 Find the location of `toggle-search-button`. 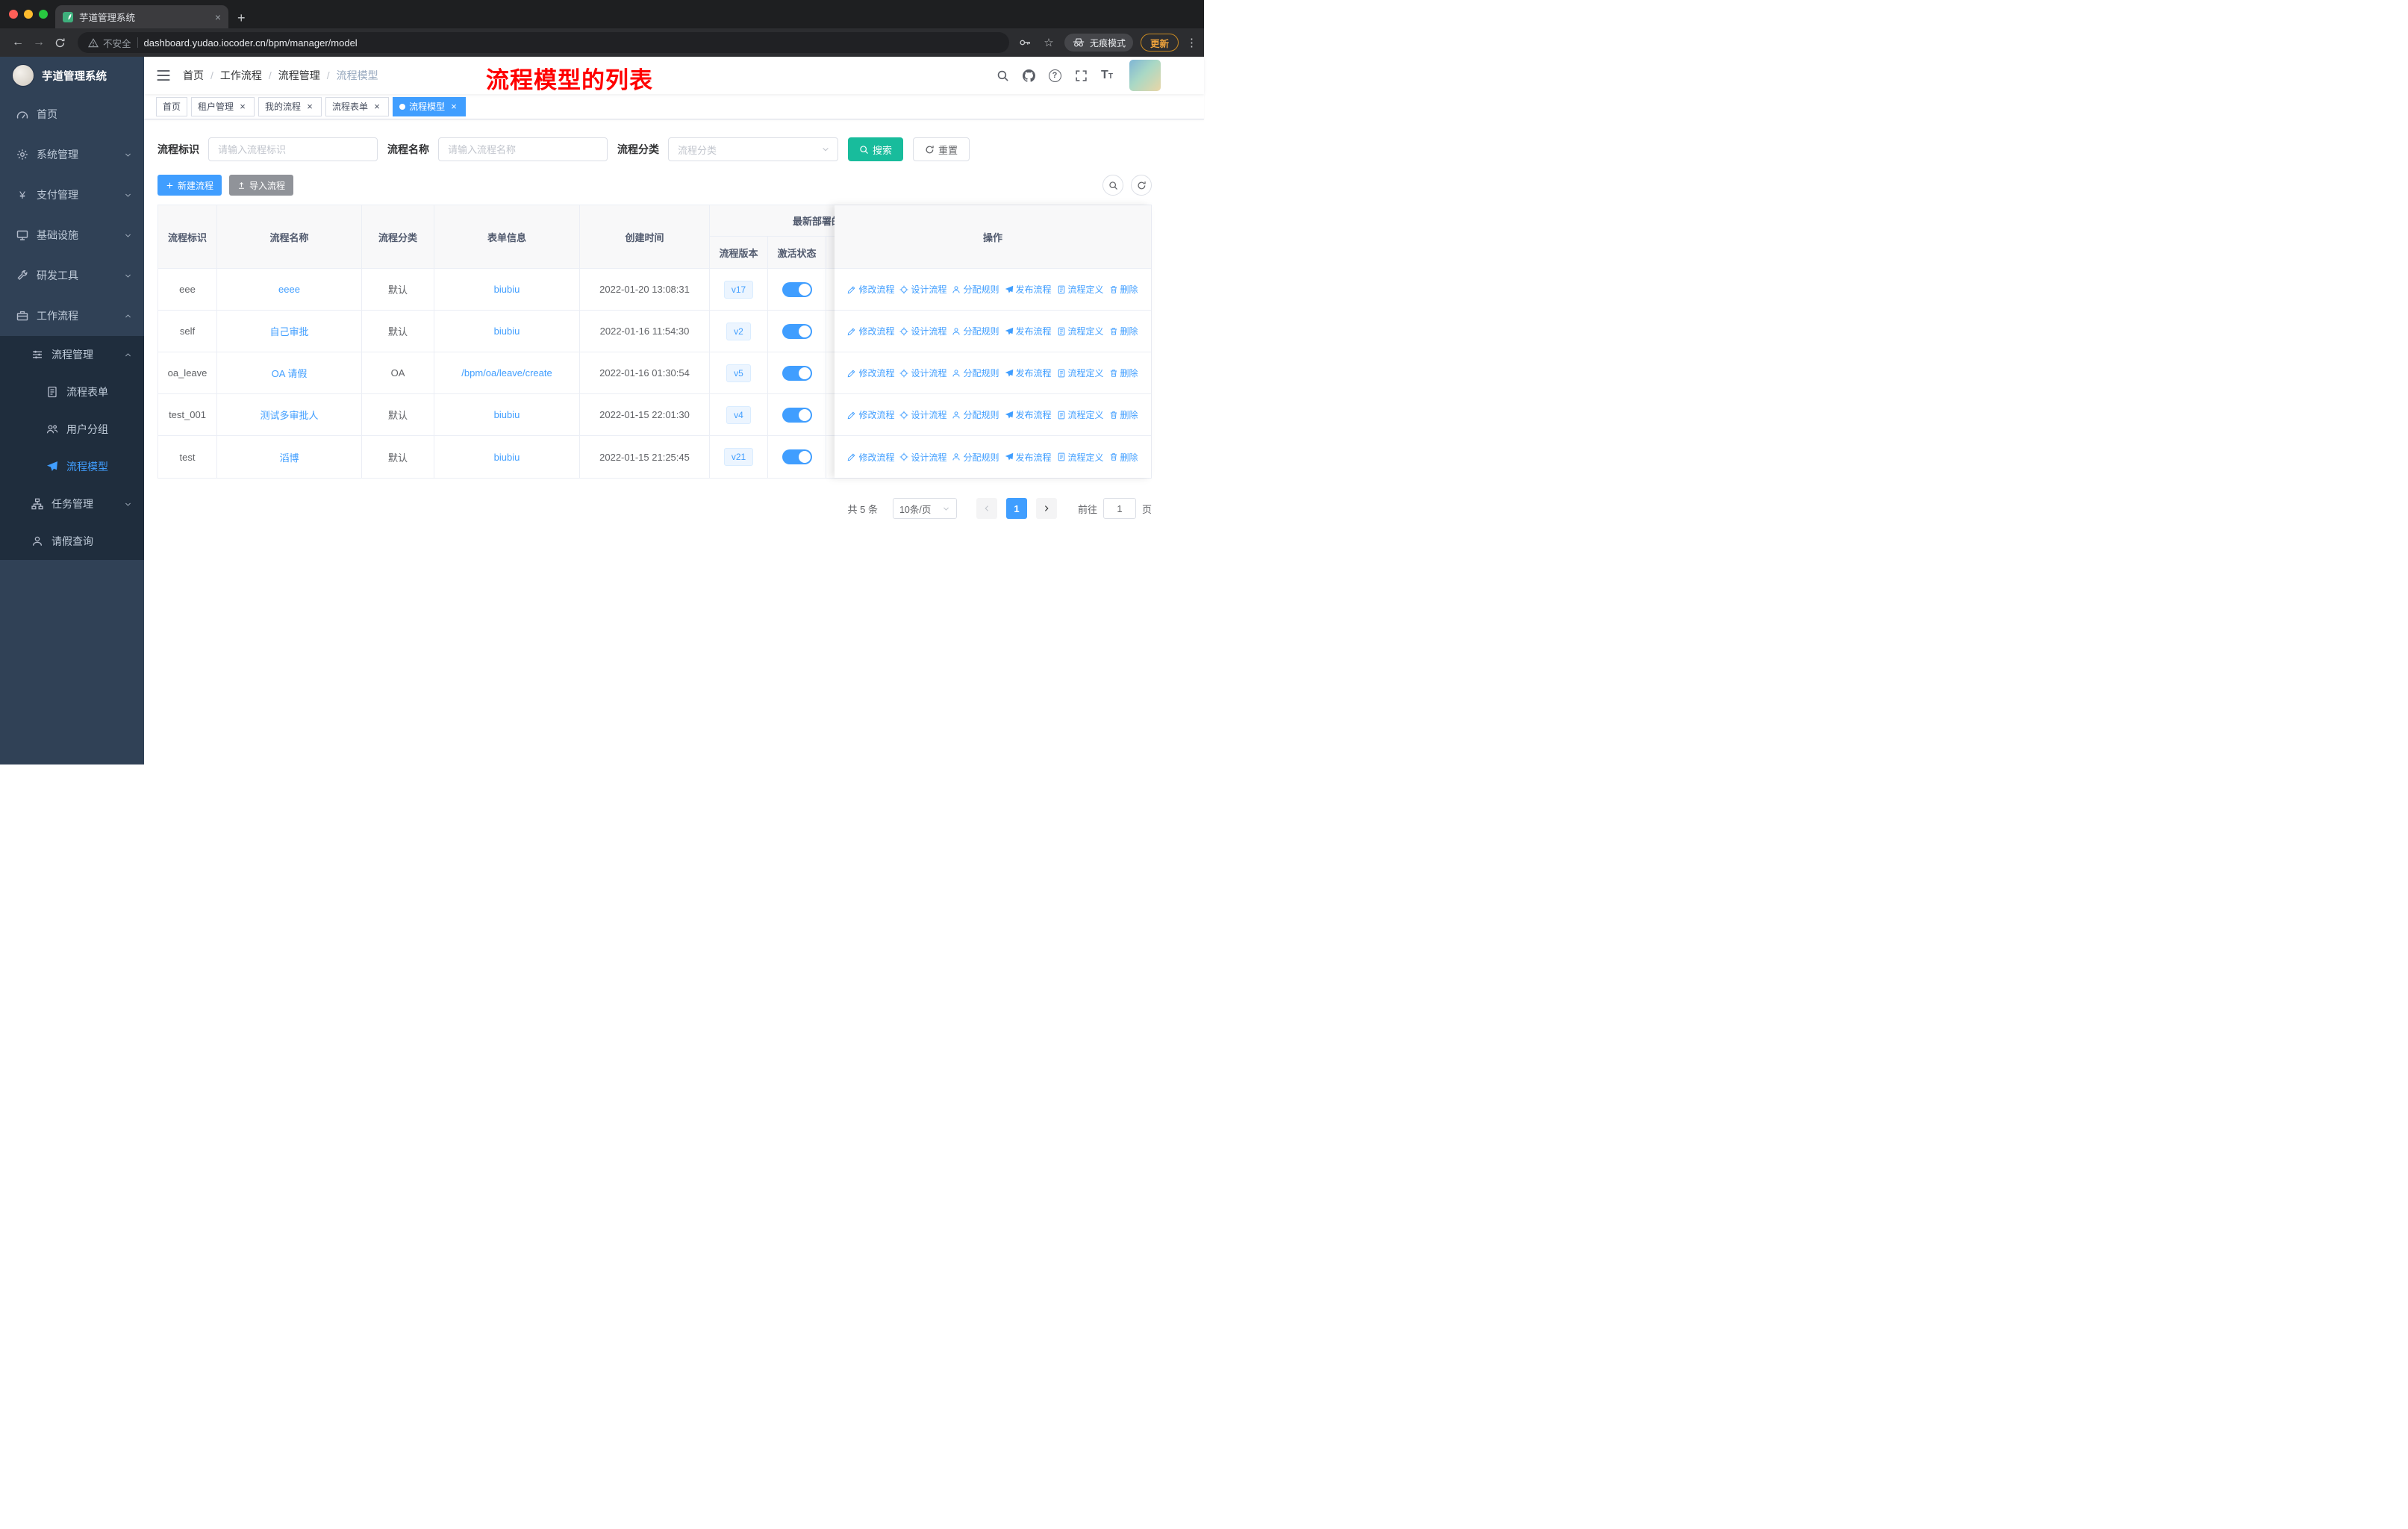

toggle-search-button is located at coordinates (1112, 186).